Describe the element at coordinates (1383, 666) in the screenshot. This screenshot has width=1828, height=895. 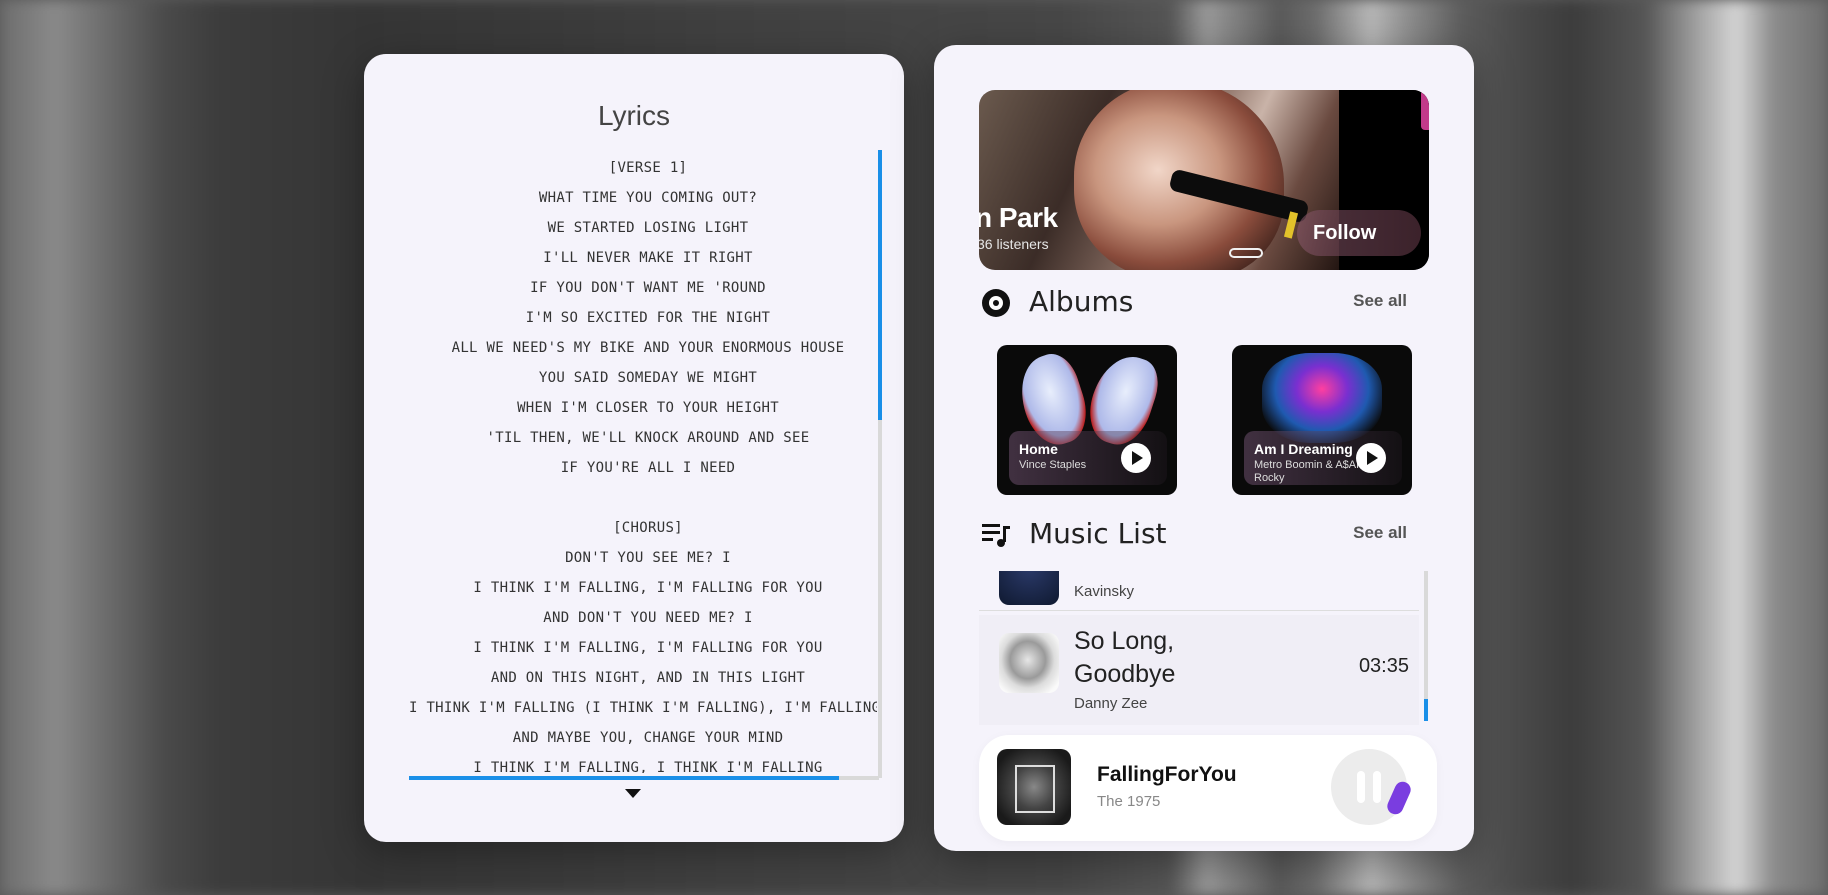
I see `track-duration: 03:35` at that location.